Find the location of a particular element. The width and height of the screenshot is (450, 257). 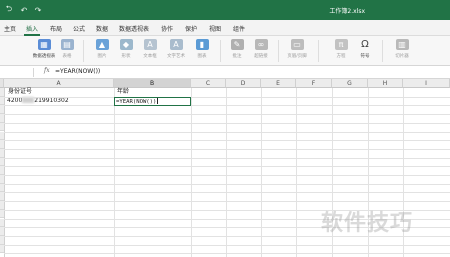

column-header-g: G is located at coordinates (350, 83).